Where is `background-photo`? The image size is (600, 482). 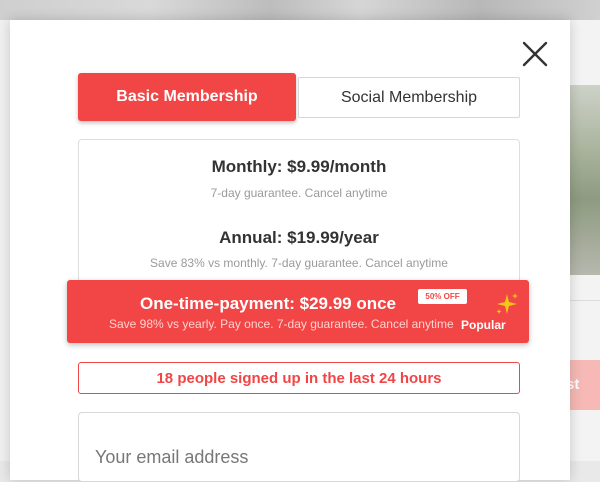 background-photo is located at coordinates (300, 10).